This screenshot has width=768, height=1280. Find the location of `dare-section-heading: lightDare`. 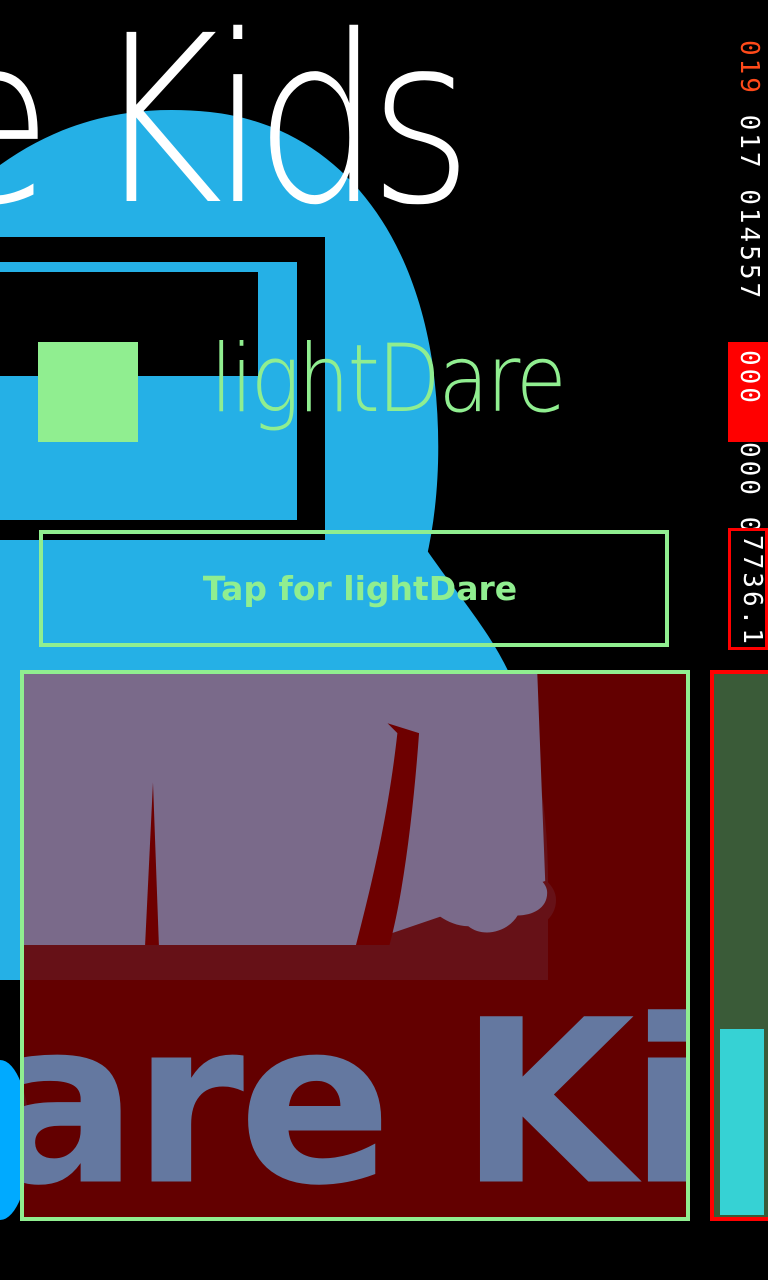

dare-section-heading: lightDare is located at coordinates (388, 379).